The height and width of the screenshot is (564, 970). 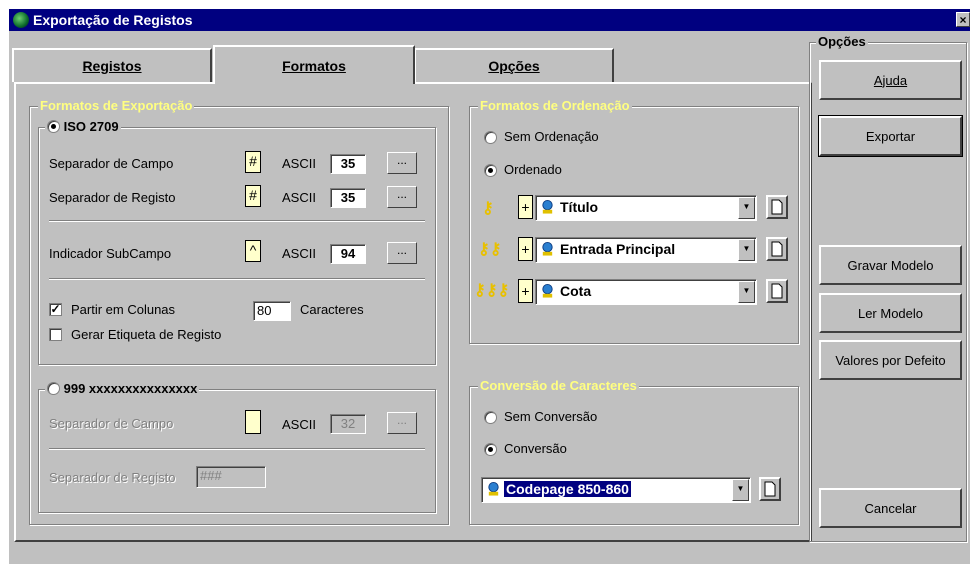 What do you see at coordinates (123, 309) in the screenshot?
I see `split-columns-label: Partir em Colunas` at bounding box center [123, 309].